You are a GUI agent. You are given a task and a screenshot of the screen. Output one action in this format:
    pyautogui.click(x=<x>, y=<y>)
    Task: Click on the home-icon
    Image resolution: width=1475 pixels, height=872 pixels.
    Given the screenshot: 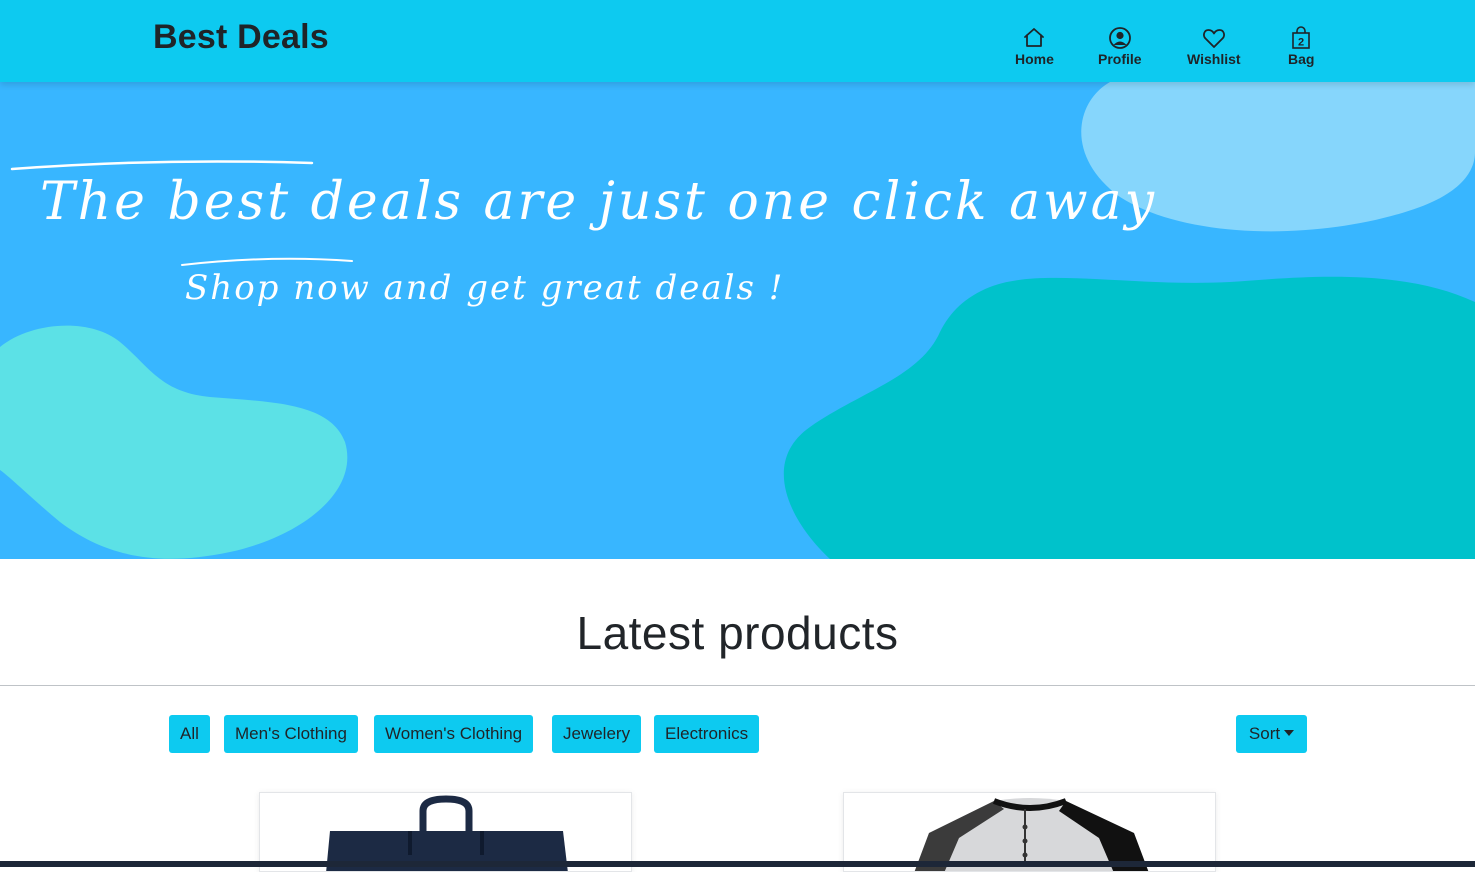 What is the action you would take?
    pyautogui.click(x=1034, y=37)
    